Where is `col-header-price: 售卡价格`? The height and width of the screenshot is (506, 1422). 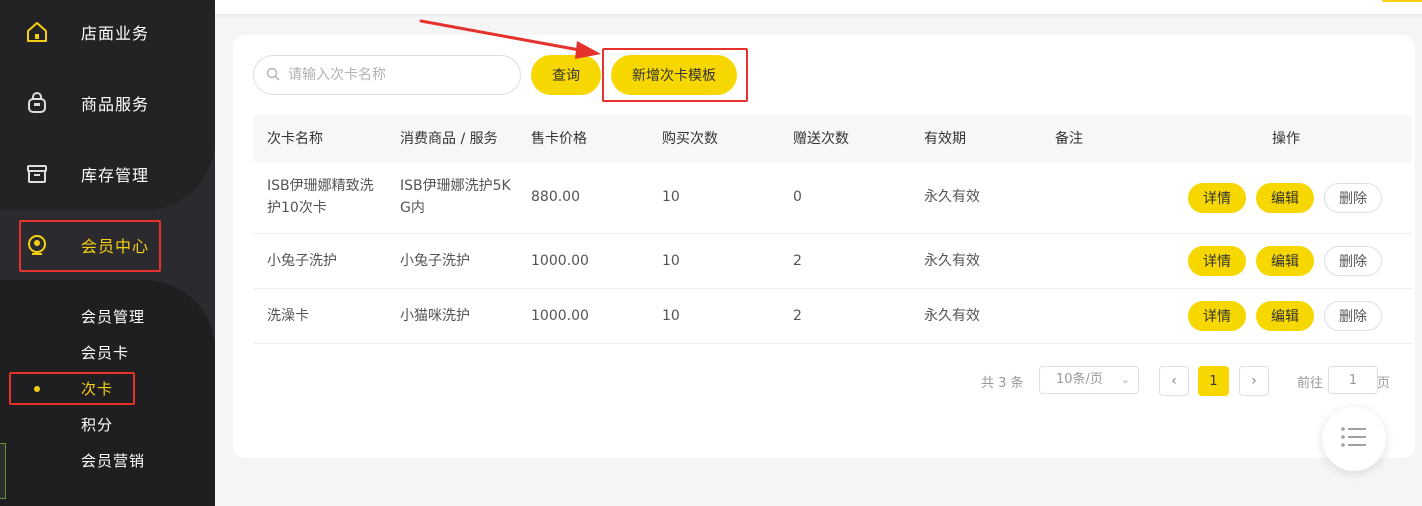
col-header-price: 售卡价格 is located at coordinates (559, 139).